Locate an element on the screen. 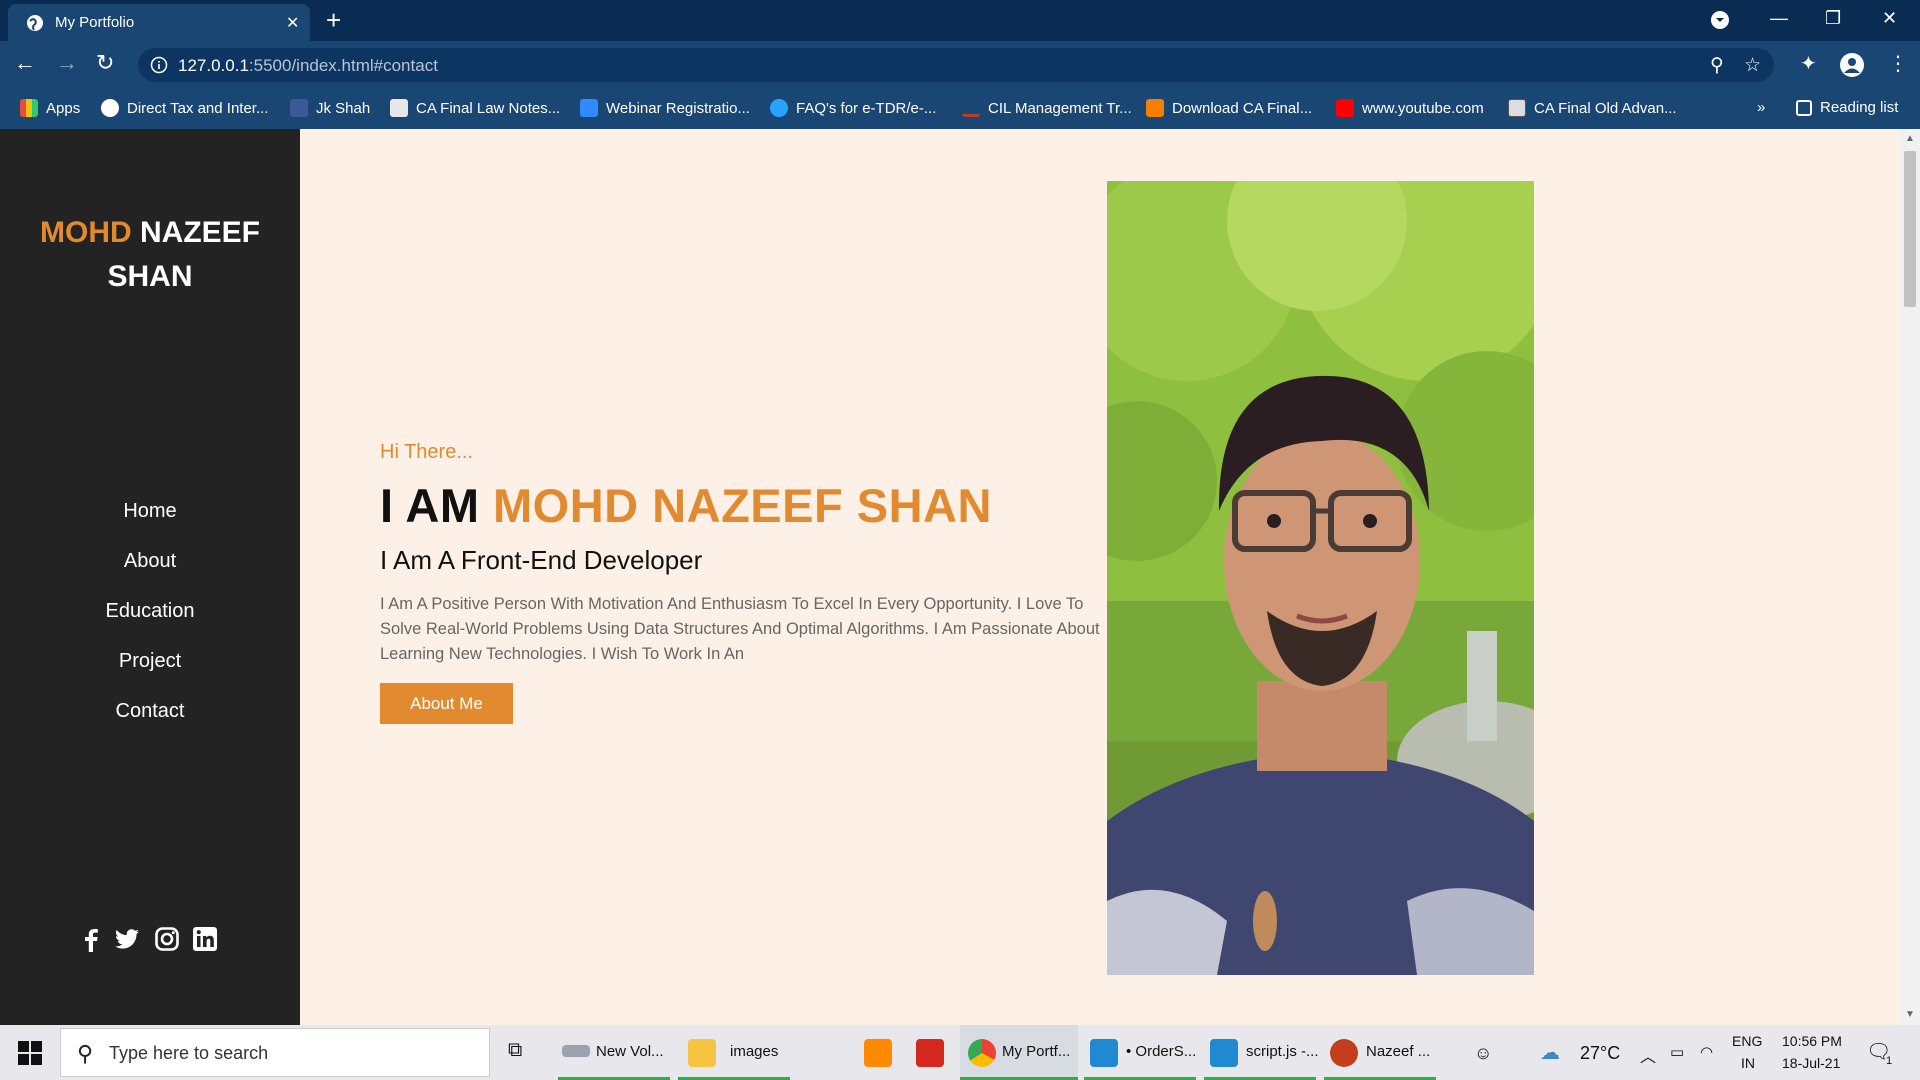 The height and width of the screenshot is (1080, 1920). minimize-icon: — is located at coordinates (1779, 18).